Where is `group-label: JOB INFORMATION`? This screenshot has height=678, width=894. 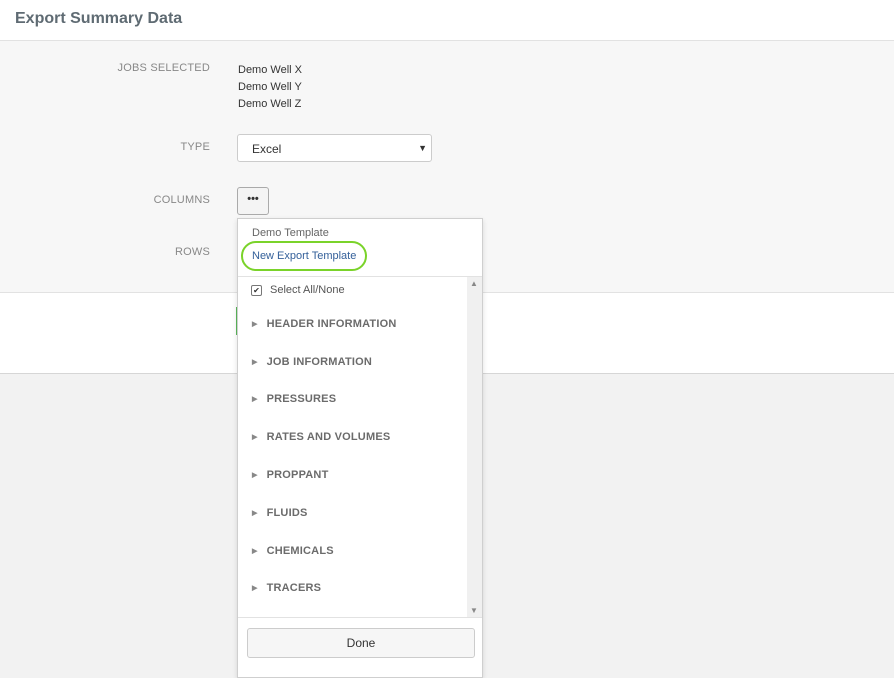
group-label: JOB INFORMATION is located at coordinates (319, 362).